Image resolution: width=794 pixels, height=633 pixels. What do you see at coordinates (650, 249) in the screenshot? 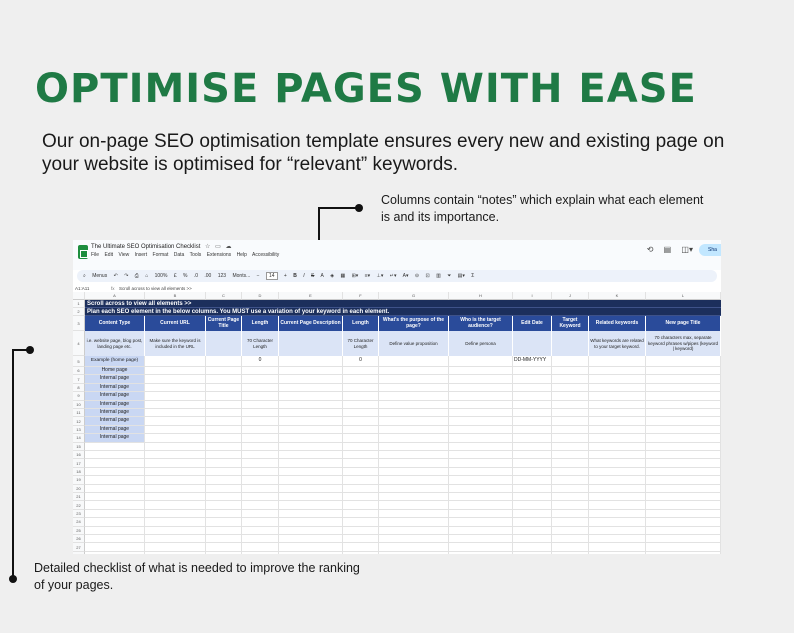
I see `history-icon: ⟲` at bounding box center [650, 249].